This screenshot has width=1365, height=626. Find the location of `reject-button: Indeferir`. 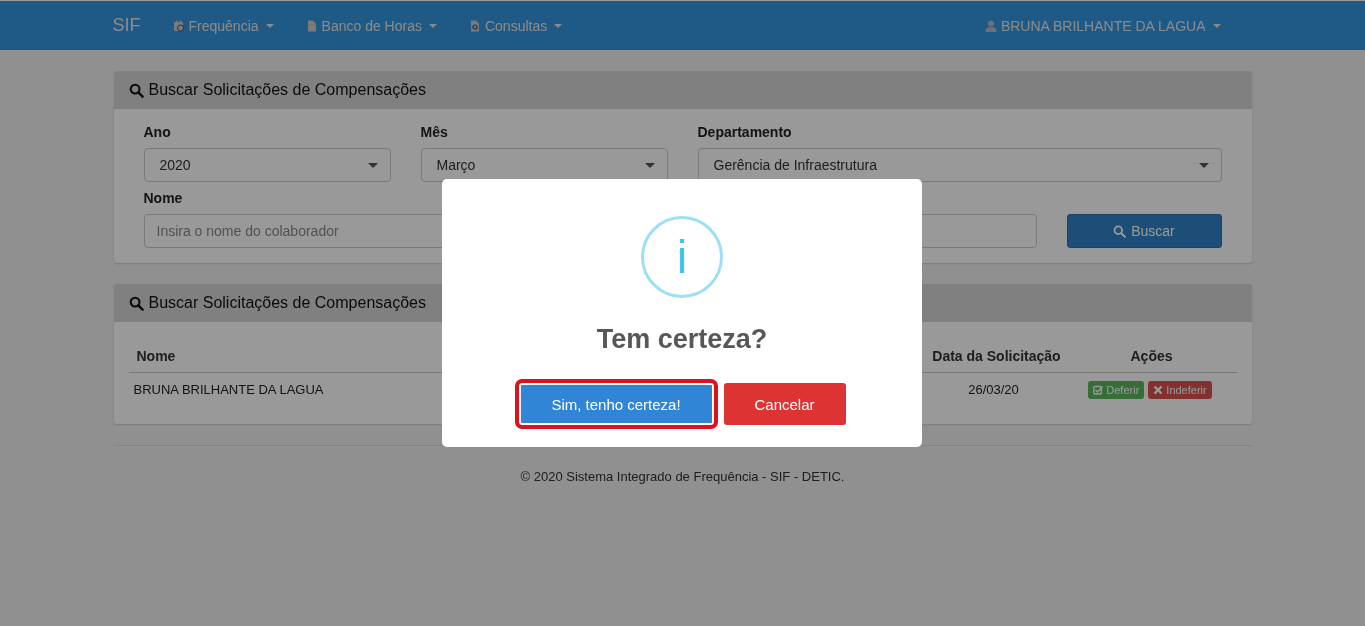

reject-button: Indeferir is located at coordinates (1180, 389).